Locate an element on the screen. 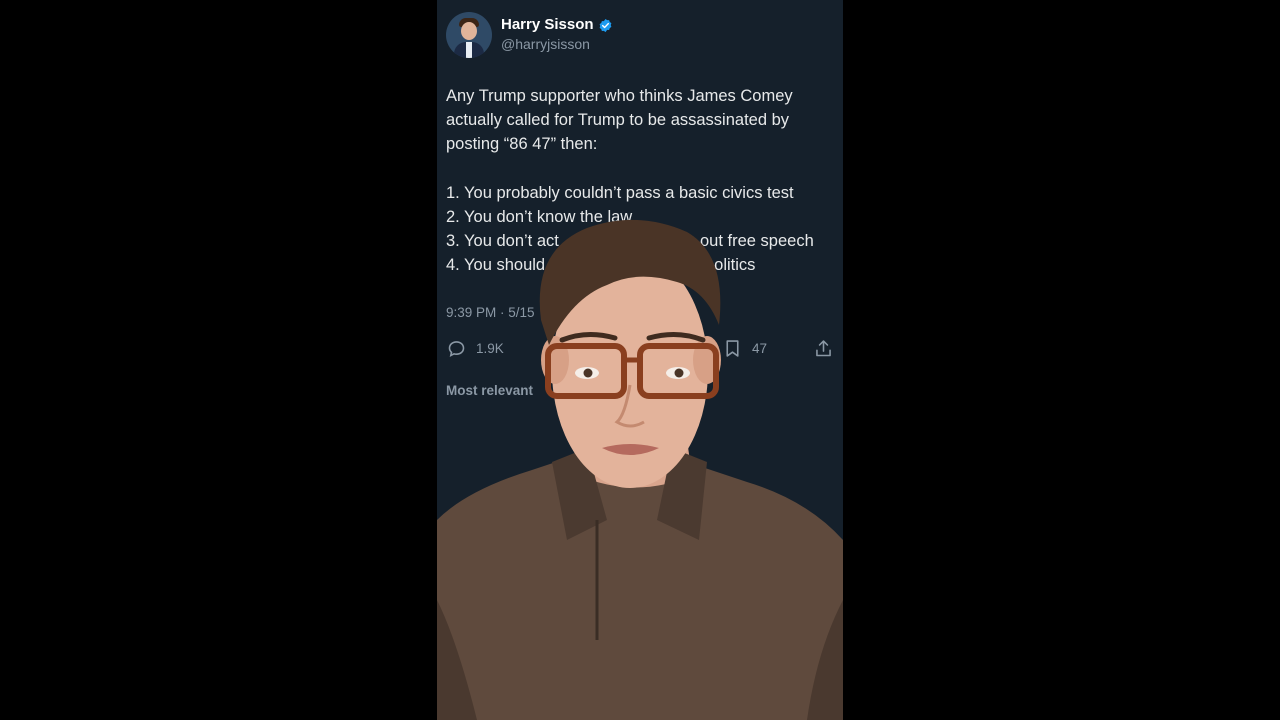 This screenshot has width=1280, height=720. reply-count: 1.9K is located at coordinates (490, 348).